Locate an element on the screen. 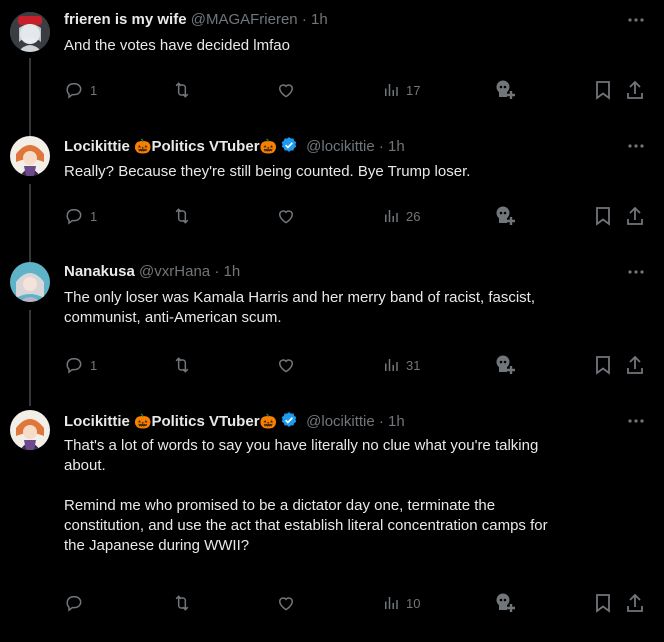 This screenshot has height=642, width=664. action-bar: 1 31 is located at coordinates (332, 365).